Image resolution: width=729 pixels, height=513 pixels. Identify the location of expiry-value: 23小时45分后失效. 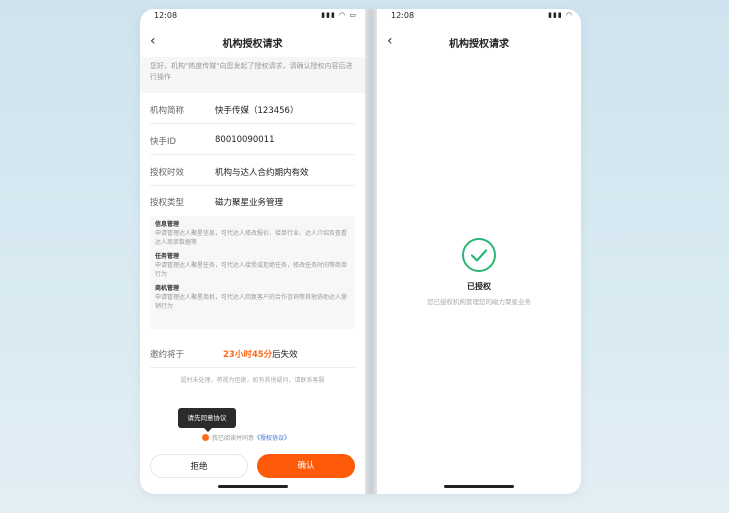
(260, 354).